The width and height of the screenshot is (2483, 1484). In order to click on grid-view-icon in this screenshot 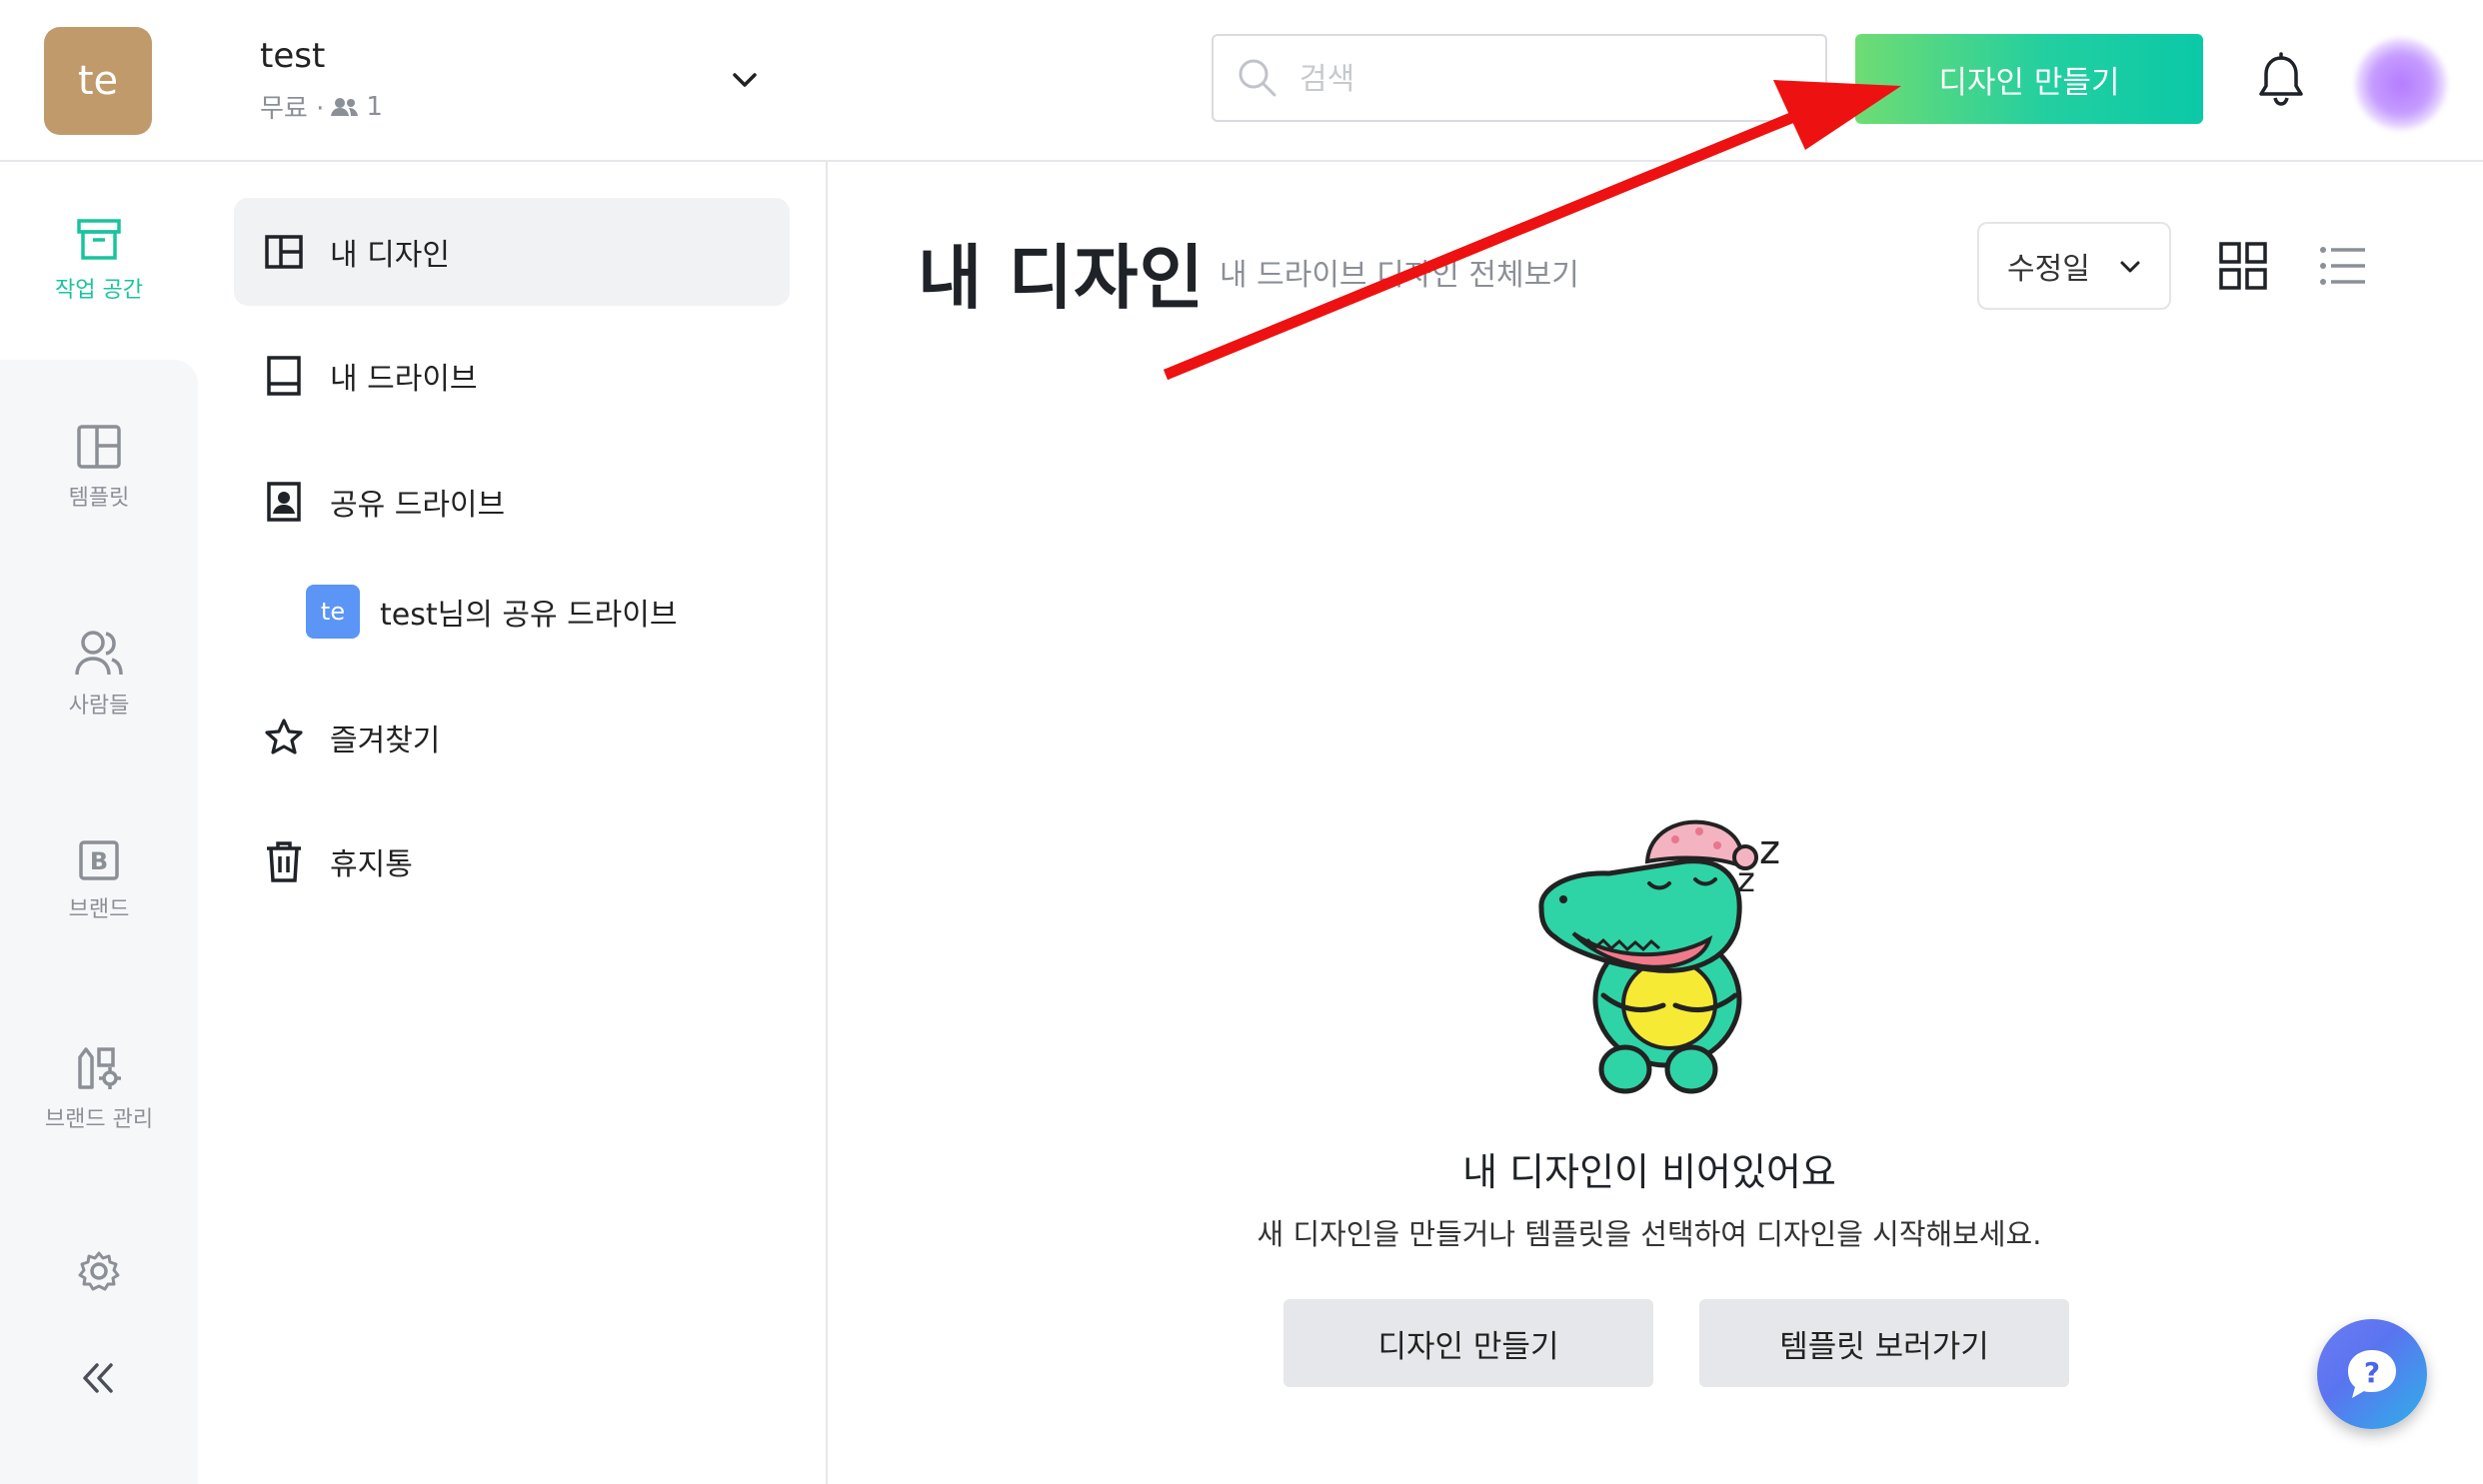, I will do `click(2243, 266)`.